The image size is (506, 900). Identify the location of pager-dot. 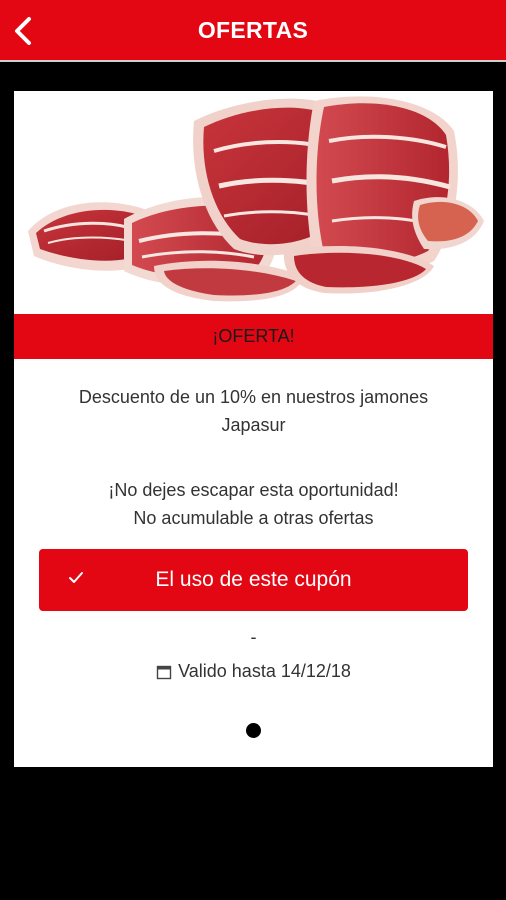
(253, 730).